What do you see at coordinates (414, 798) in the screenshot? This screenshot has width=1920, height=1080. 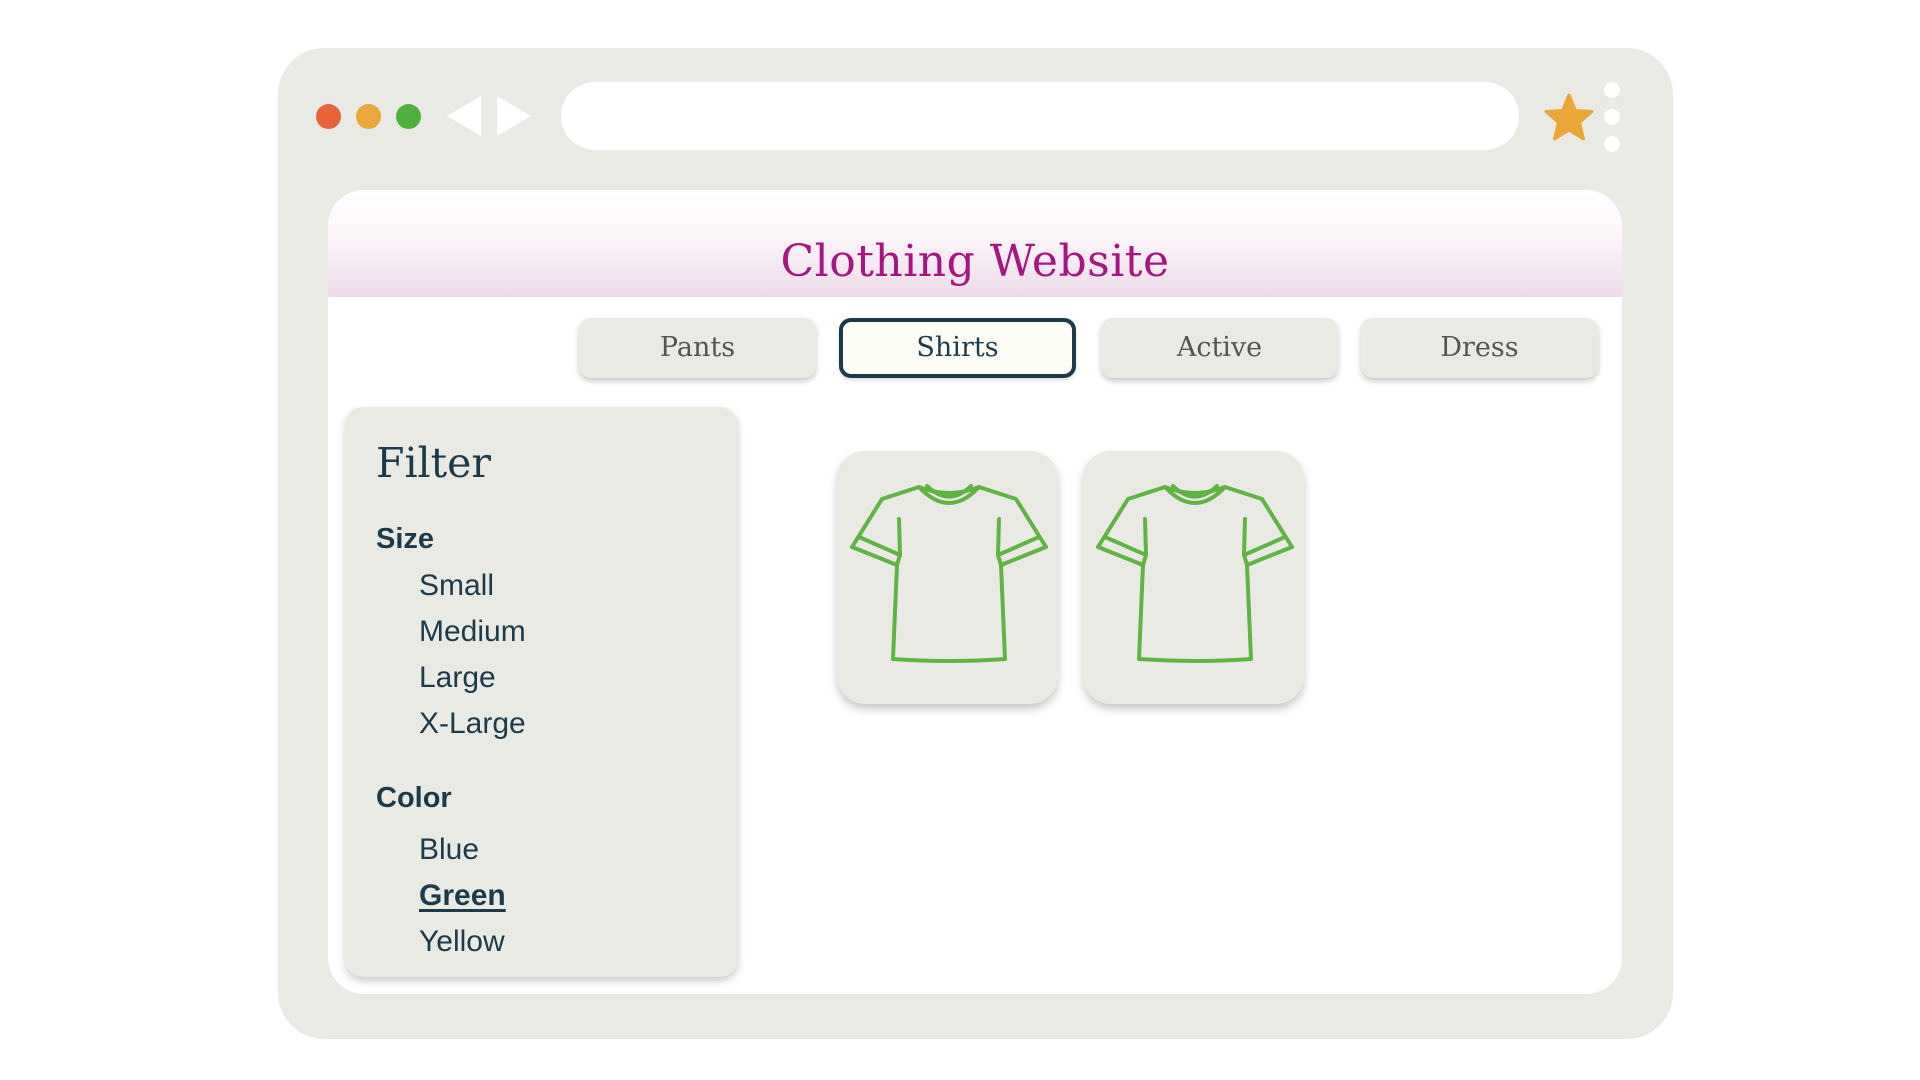 I see `color-heading: Color` at bounding box center [414, 798].